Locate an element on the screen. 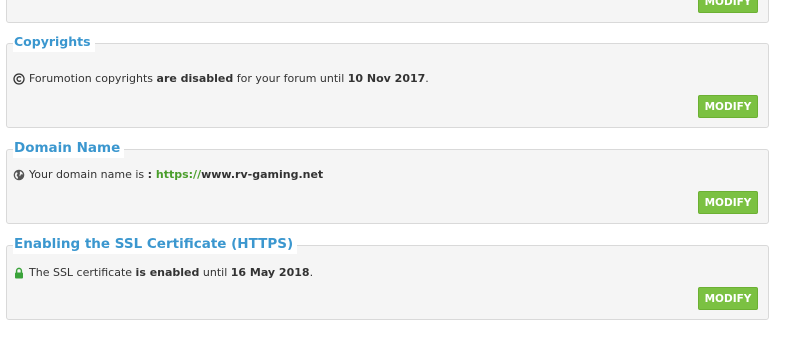  domain-modify-button: MODIFY is located at coordinates (728, 202).